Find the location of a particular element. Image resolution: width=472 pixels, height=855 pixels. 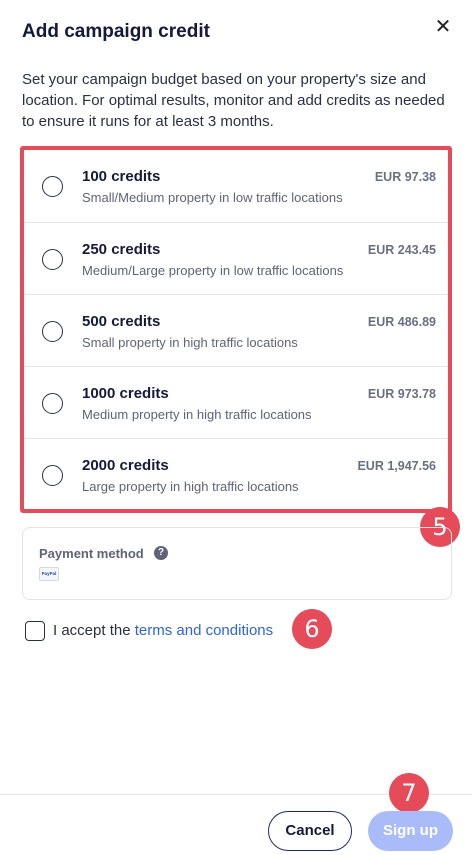

cancel-button: Cancel is located at coordinates (310, 831).